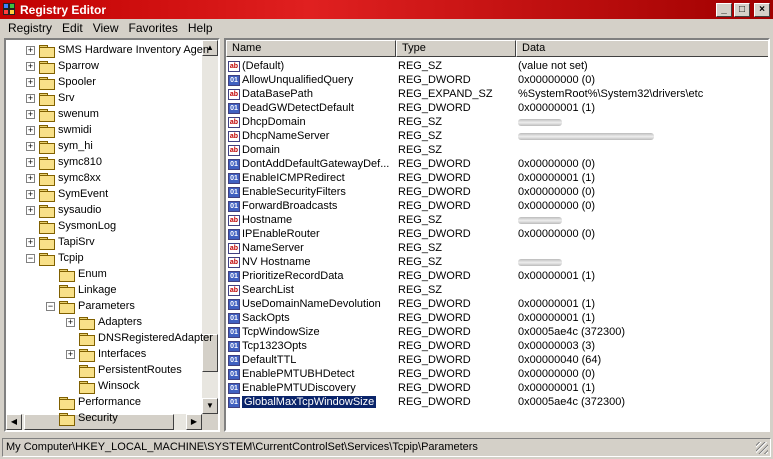 The width and height of the screenshot is (773, 459). What do you see at coordinates (194, 422) in the screenshot?
I see `scroll-right-button: ▶` at bounding box center [194, 422].